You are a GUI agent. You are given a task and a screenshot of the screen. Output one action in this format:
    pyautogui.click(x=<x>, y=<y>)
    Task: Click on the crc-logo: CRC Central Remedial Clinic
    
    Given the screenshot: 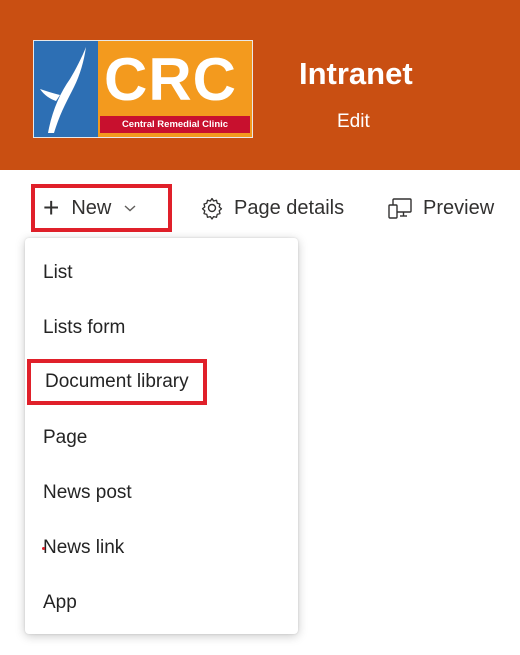 What is the action you would take?
    pyautogui.click(x=143, y=89)
    